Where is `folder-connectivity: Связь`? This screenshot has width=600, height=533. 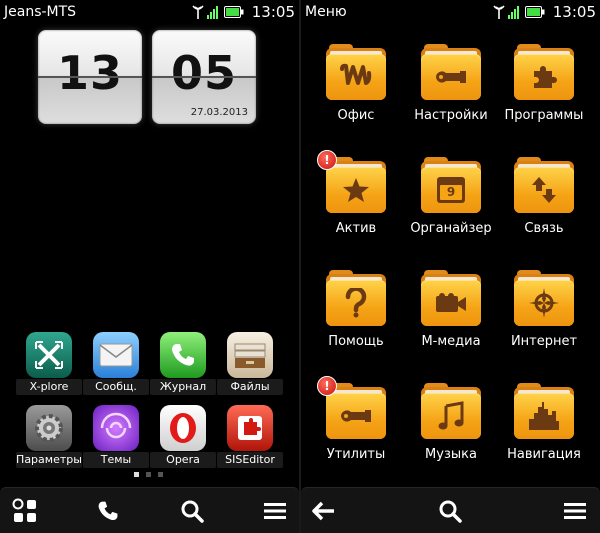
folder-connectivity: Связь is located at coordinates (544, 196).